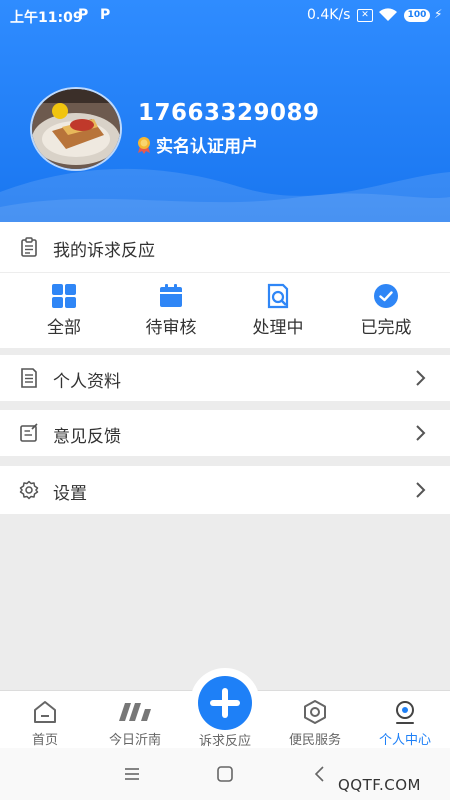 Image resolution: width=450 pixels, height=800 pixels. What do you see at coordinates (44, 740) in the screenshot?
I see `tab-home-label: 首页` at bounding box center [44, 740].